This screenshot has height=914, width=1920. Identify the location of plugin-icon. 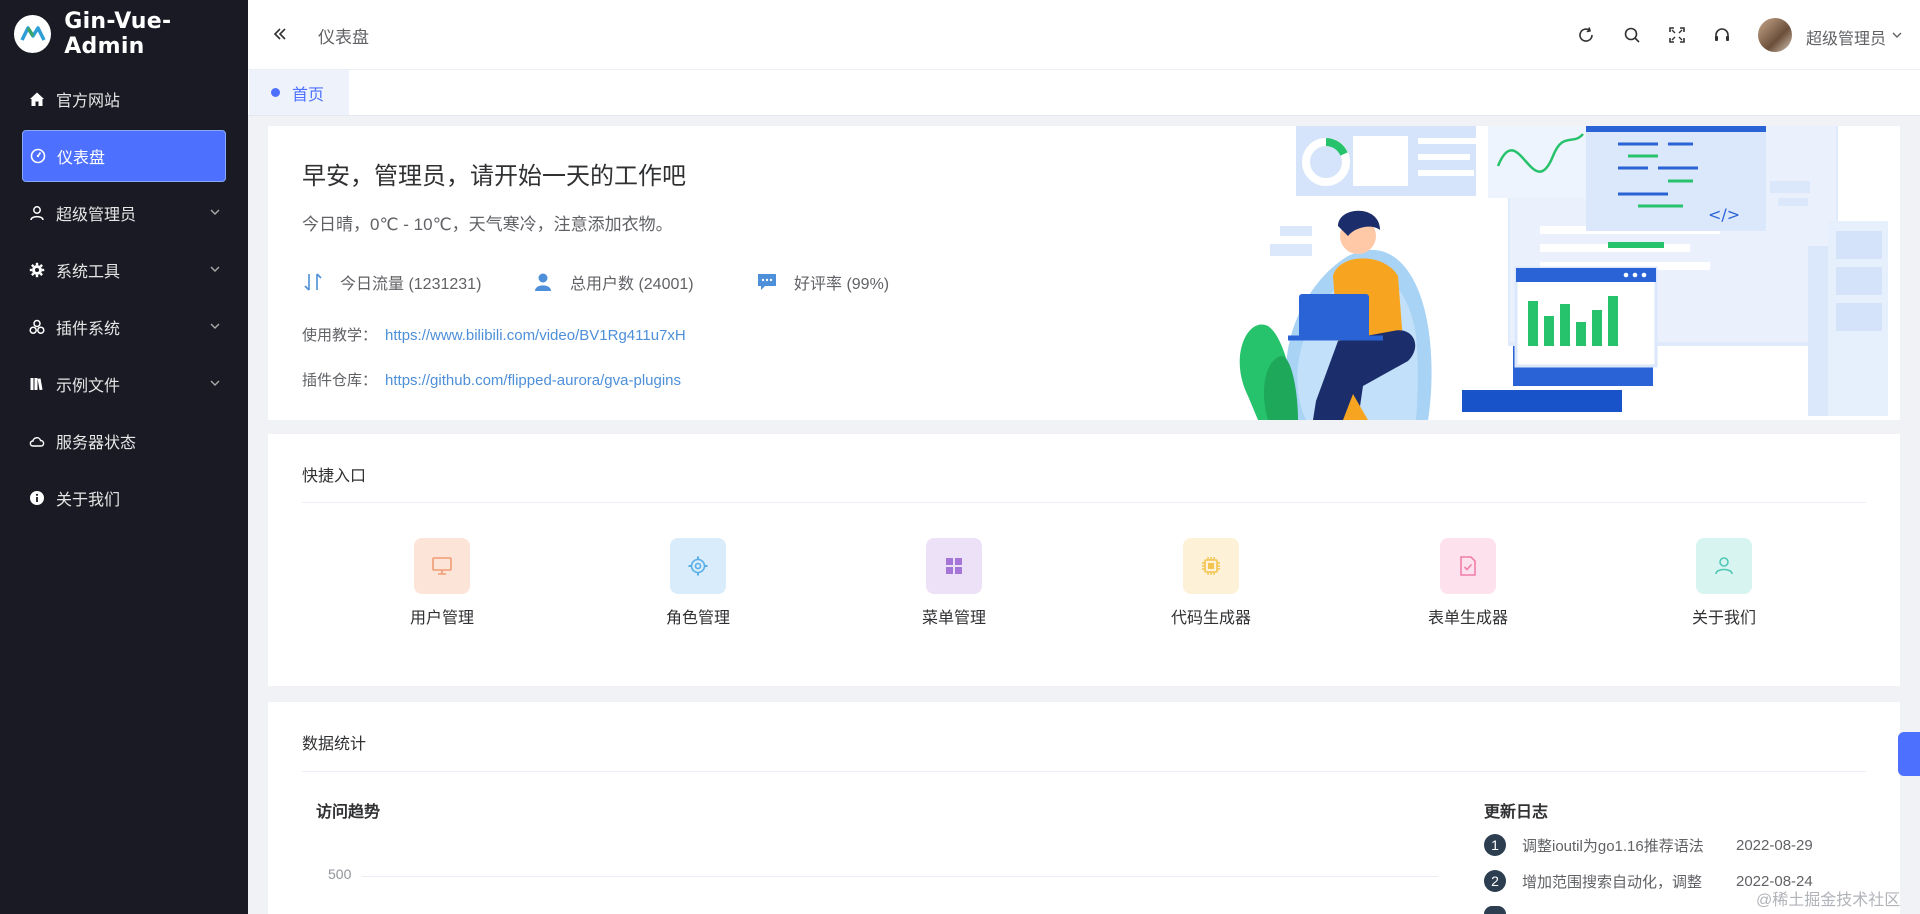
(37, 327).